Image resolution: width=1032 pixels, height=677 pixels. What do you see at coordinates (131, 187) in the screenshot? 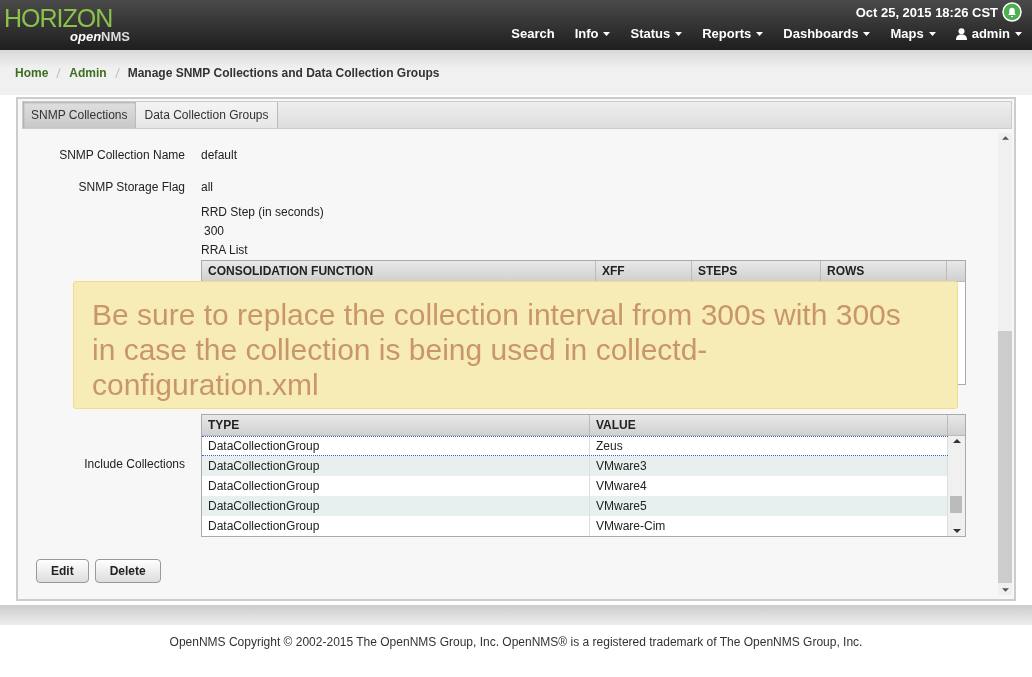
I see `field-label: SNMP Storage Flag` at bounding box center [131, 187].